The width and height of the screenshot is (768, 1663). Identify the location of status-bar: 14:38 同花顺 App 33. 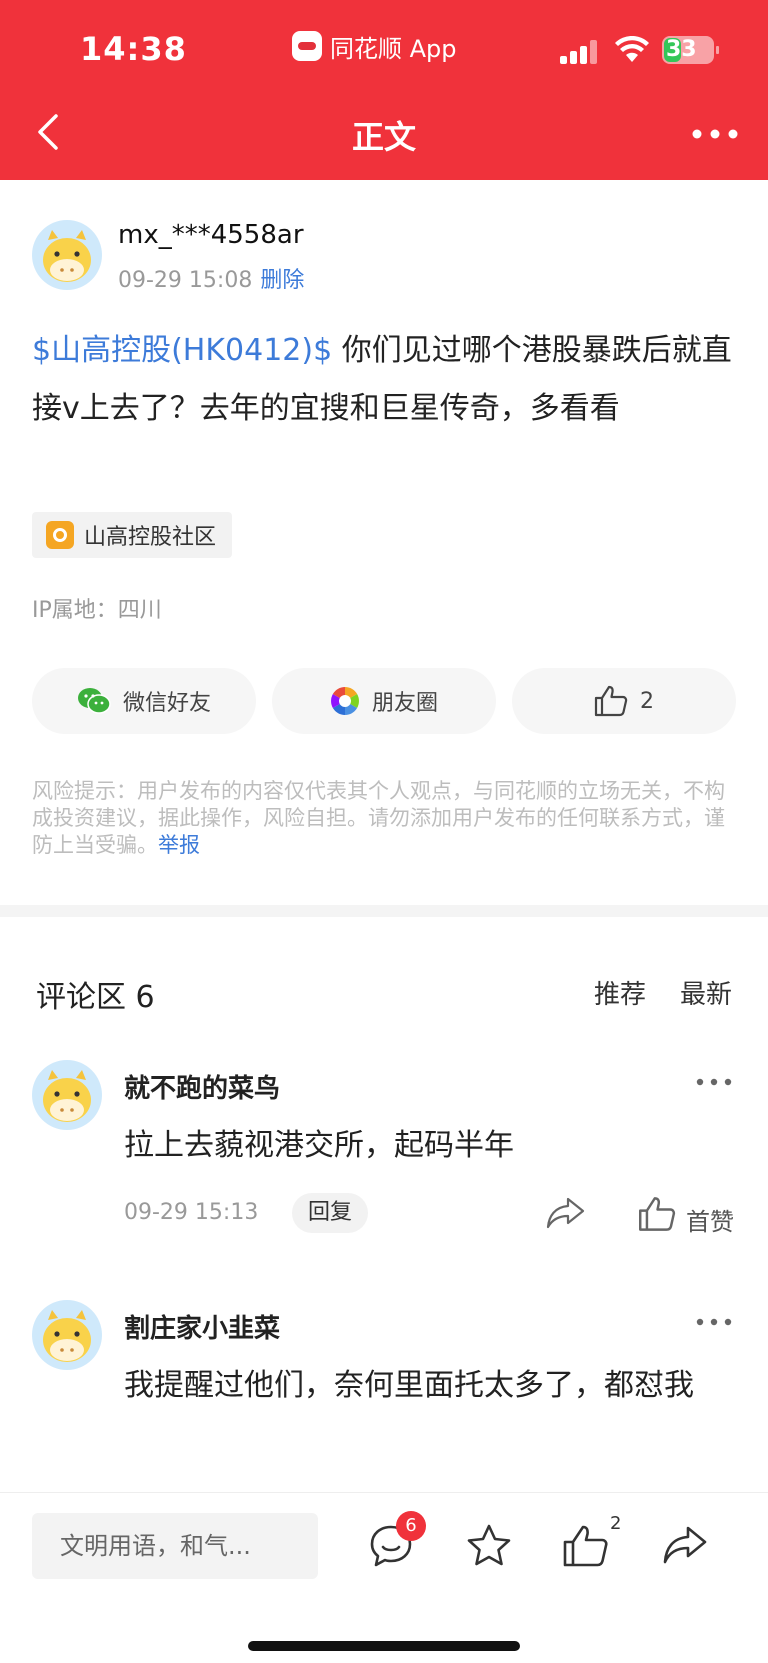
(384, 50).